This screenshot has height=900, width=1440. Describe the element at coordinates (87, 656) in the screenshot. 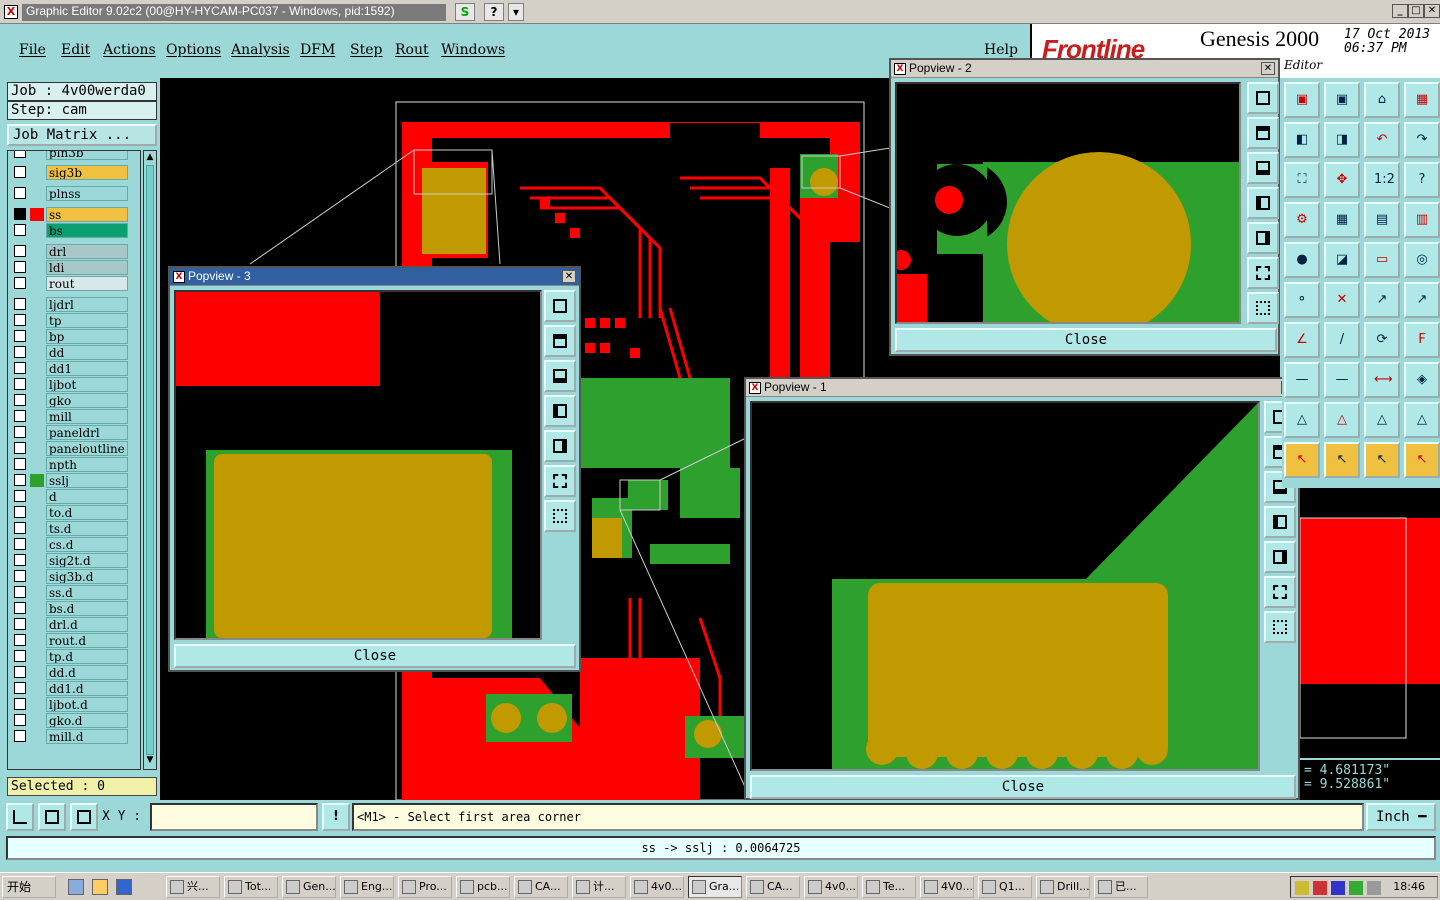

I see `layer-name: tp.d` at that location.